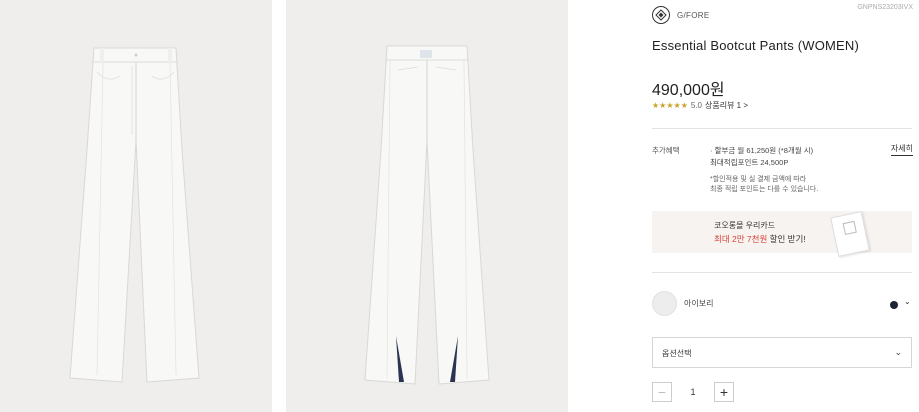  I want to click on card-promo-offer-rest: 할인 받기!, so click(786, 239).